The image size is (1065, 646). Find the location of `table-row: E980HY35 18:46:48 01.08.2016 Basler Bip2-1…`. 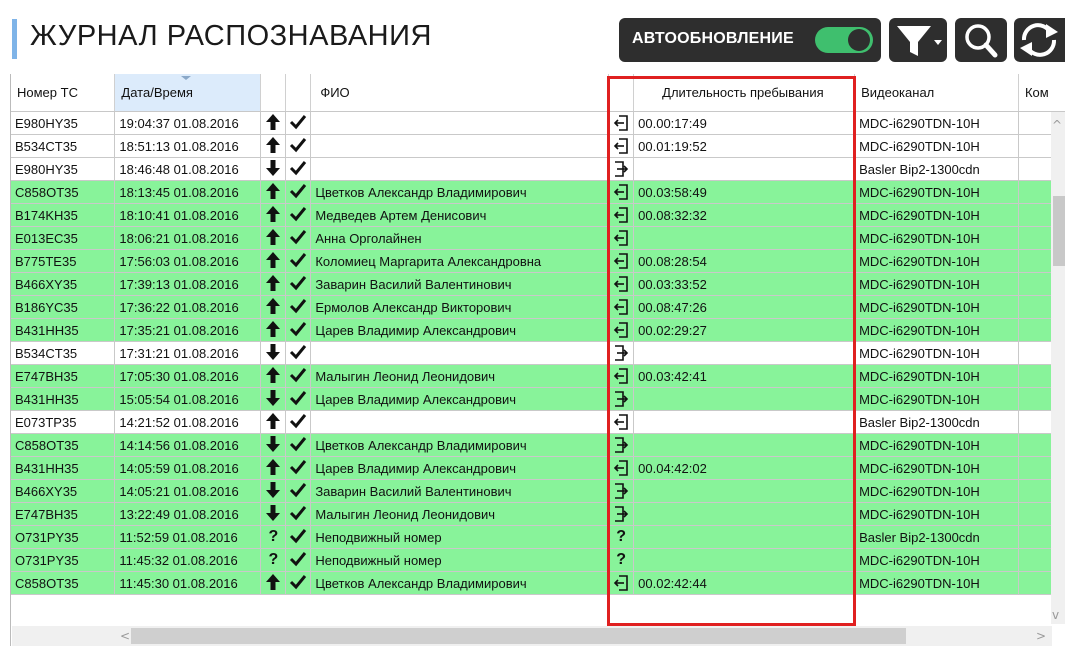

table-row: E980HY35 18:46:48 01.08.2016 Basler Bip2-1… is located at coordinates (538, 169).